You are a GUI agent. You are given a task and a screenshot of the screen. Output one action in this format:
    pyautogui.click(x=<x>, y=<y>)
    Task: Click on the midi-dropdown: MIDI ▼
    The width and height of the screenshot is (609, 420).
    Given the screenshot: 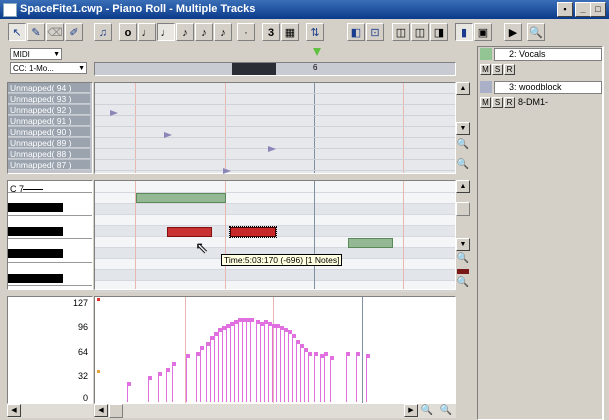 What is the action you would take?
    pyautogui.click(x=36, y=54)
    